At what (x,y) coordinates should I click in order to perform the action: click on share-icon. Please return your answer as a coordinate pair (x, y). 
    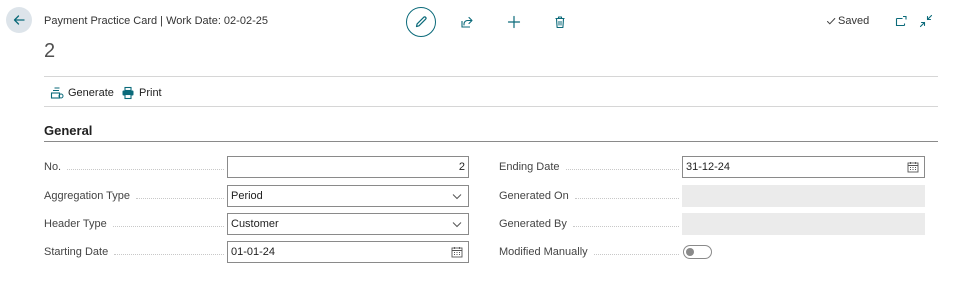
    Looking at the image, I should click on (467, 22).